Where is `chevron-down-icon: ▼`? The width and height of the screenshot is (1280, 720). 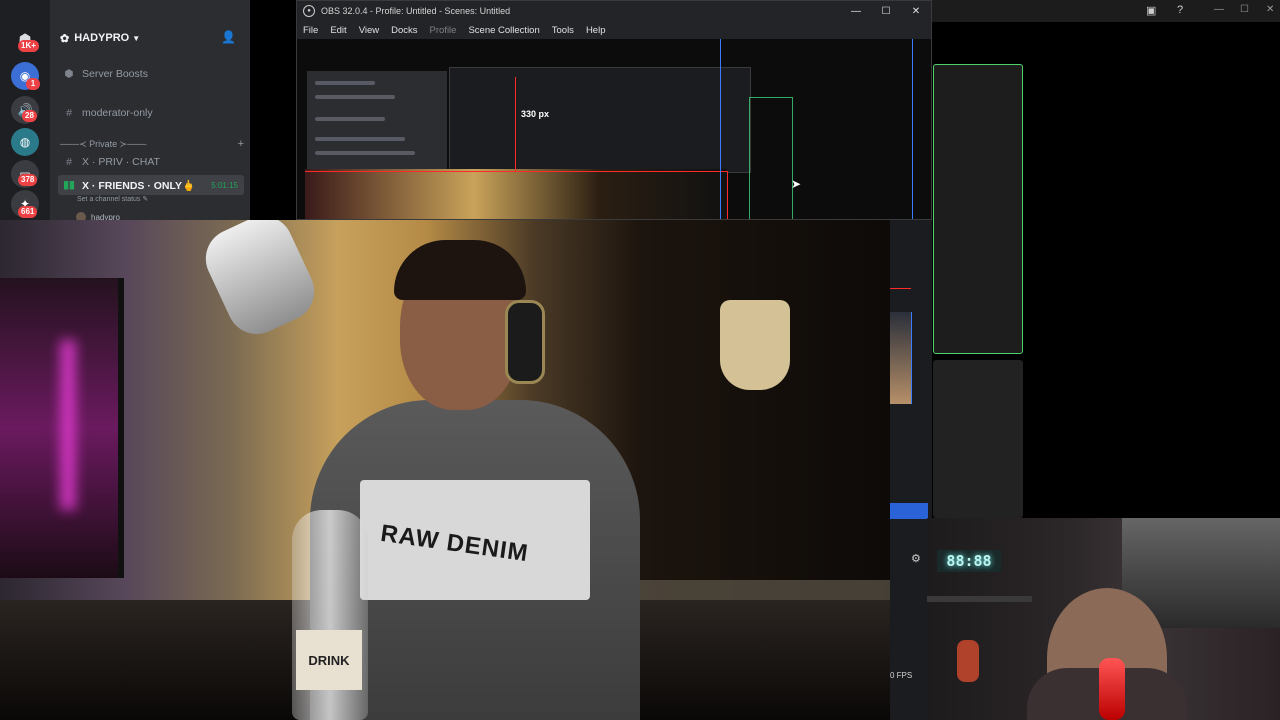 chevron-down-icon: ▼ is located at coordinates (136, 38).